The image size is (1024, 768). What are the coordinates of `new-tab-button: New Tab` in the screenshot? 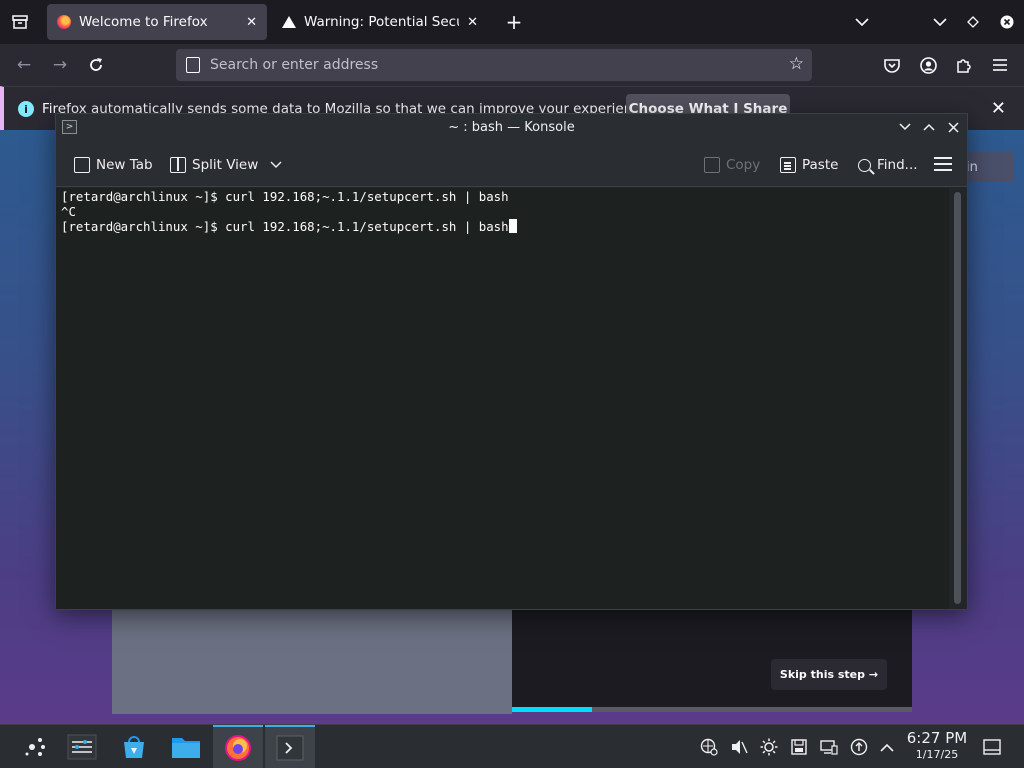 It's located at (113, 165).